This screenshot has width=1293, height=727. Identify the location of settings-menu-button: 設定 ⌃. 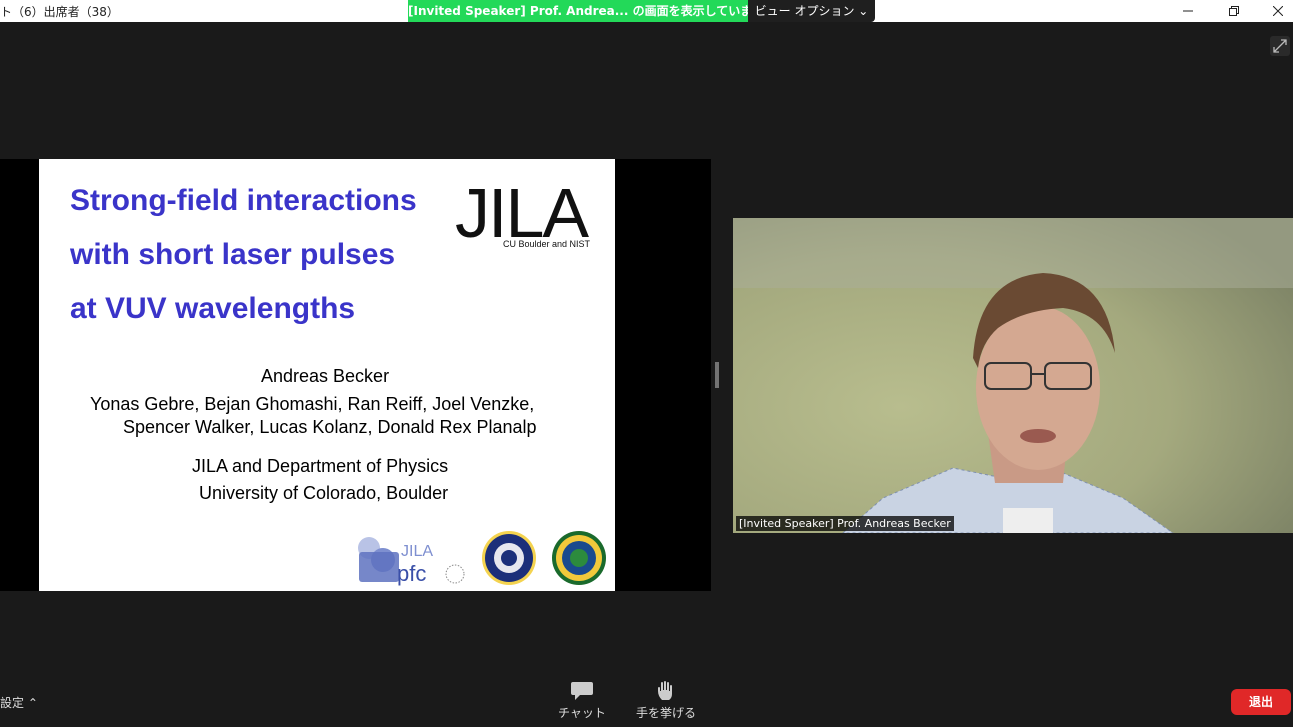
(19, 702).